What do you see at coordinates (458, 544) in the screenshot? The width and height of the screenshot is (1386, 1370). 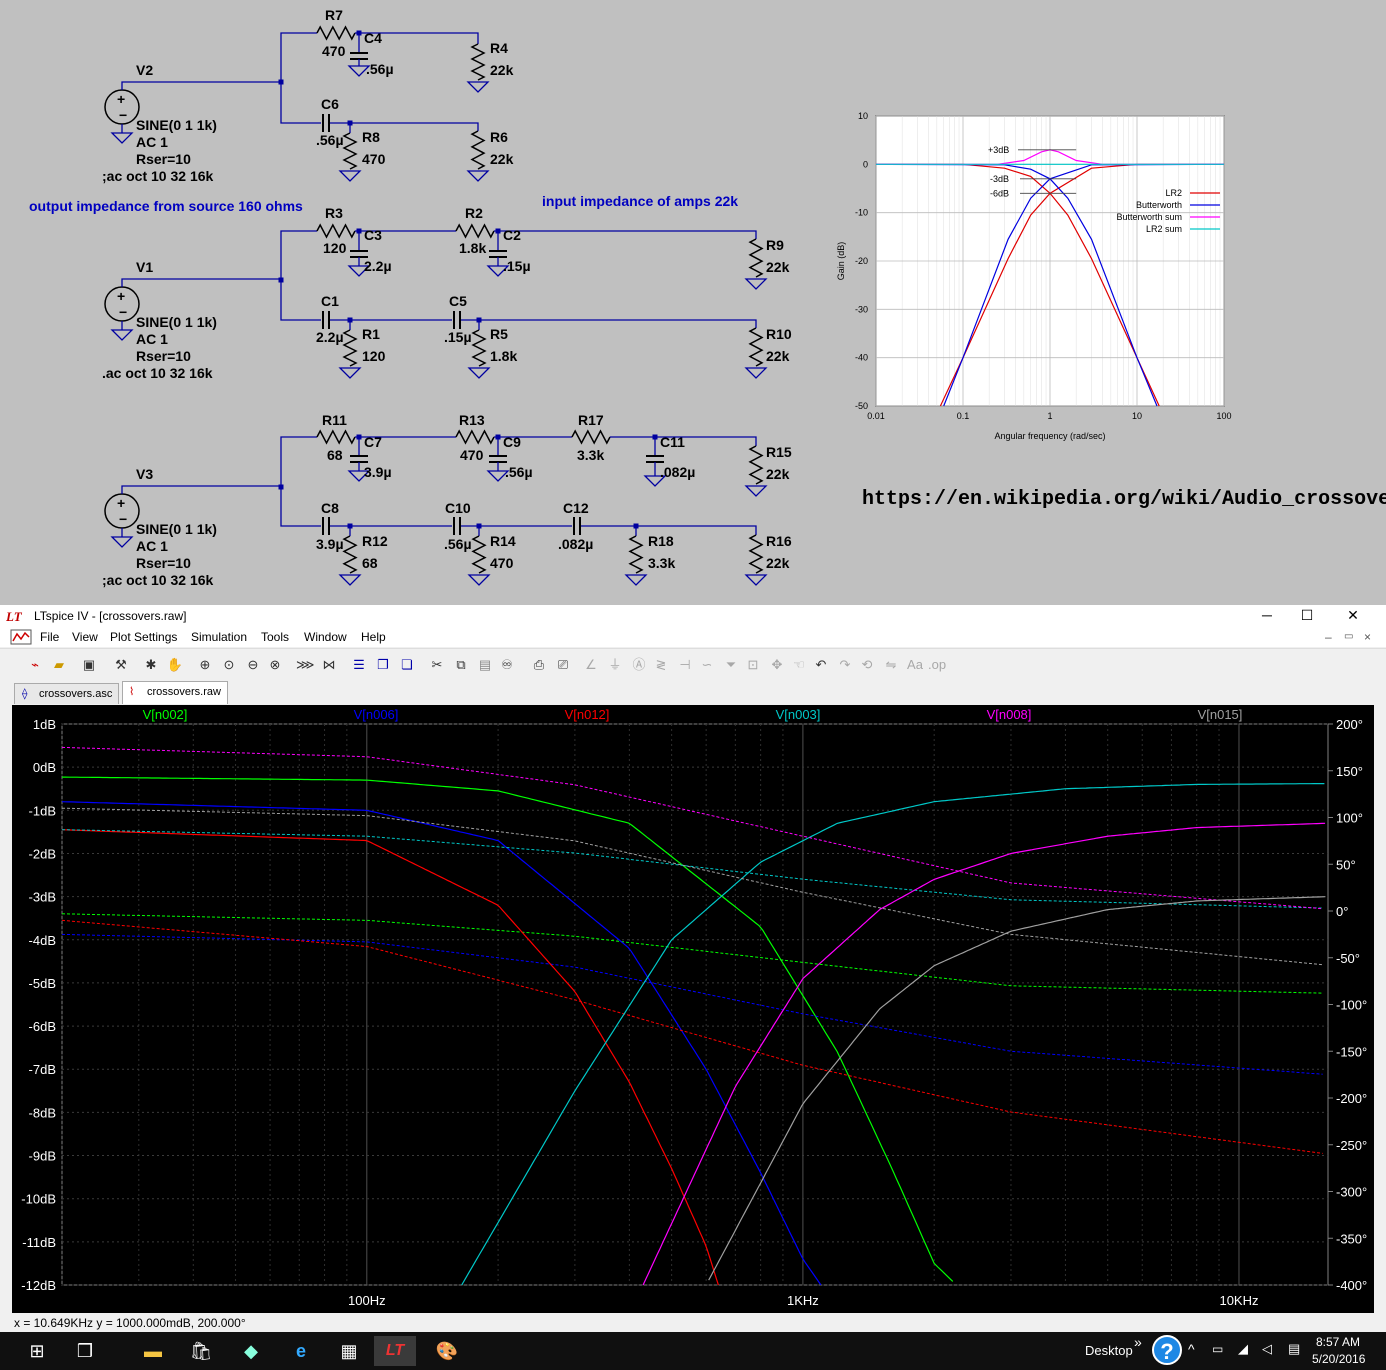 I see `c10-value: .56µ` at bounding box center [458, 544].